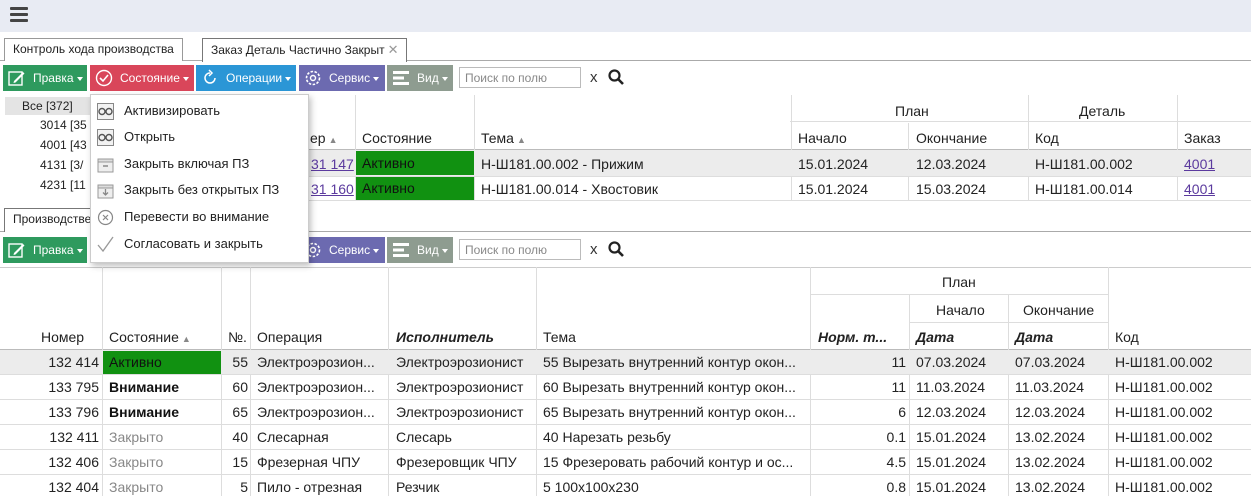 This screenshot has width=1251, height=496. Describe the element at coordinates (246, 78) in the screenshot. I see `operations-button: Операции` at that location.